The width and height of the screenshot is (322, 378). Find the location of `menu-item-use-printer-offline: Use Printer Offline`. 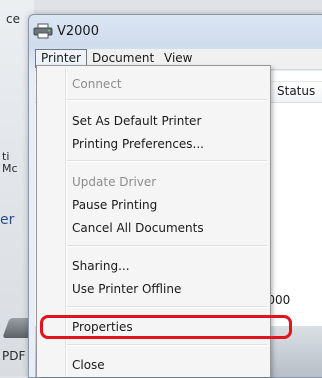

menu-item-use-printer-offline: Use Printer Offline is located at coordinates (126, 289).